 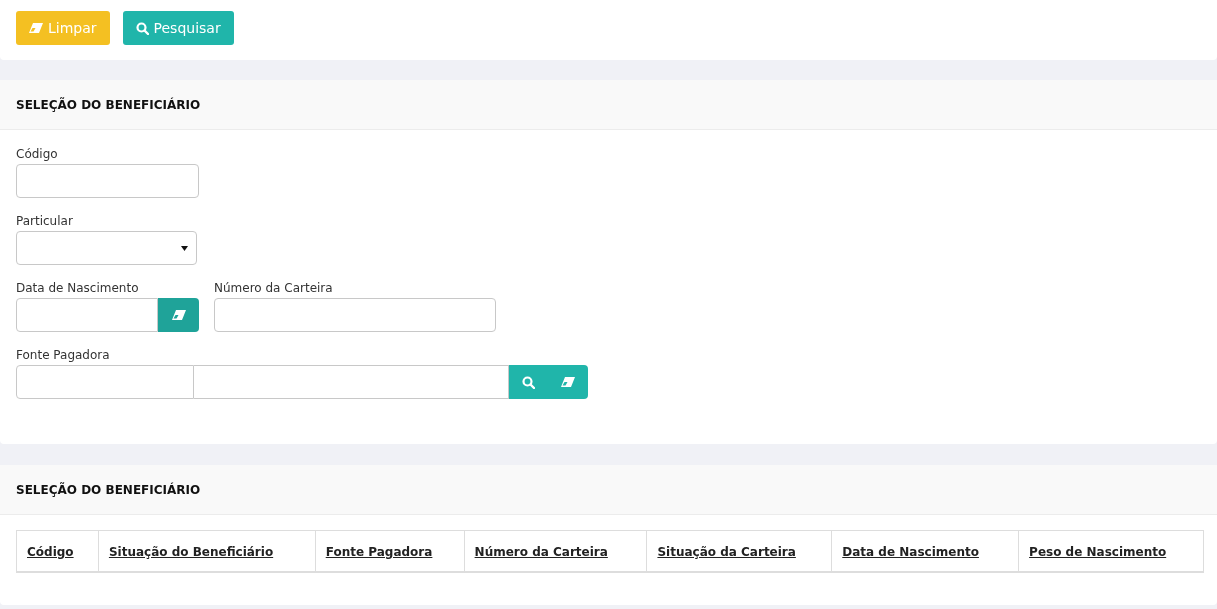 What do you see at coordinates (105, 382) in the screenshot?
I see `code-field` at bounding box center [105, 382].